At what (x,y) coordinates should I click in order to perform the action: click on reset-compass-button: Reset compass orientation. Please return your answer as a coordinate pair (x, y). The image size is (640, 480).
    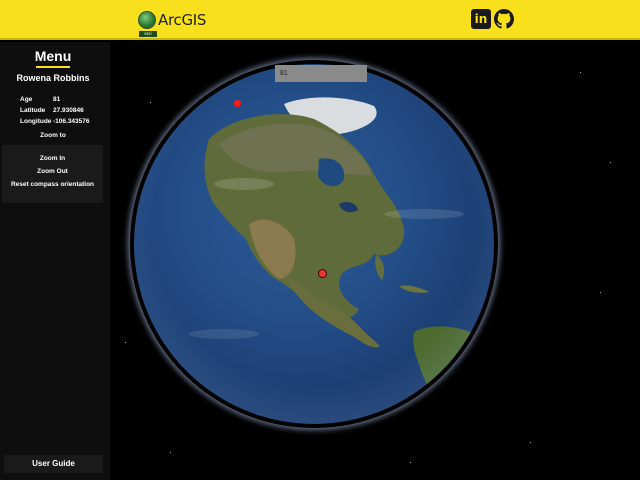
    Looking at the image, I should click on (52, 184).